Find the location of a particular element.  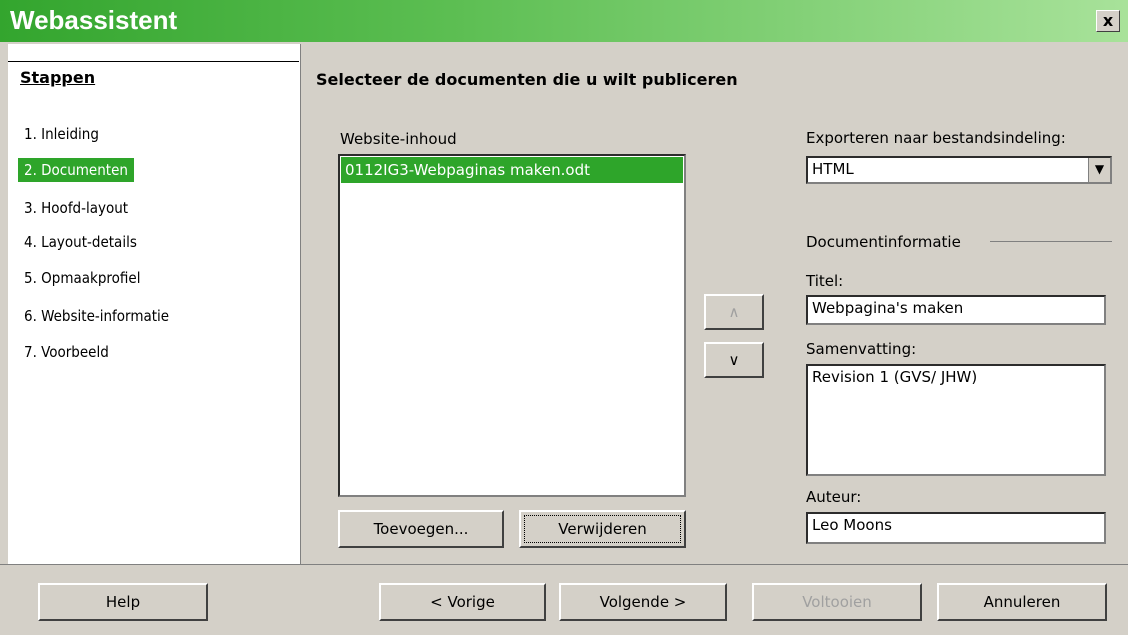

author-field: Leo Moons is located at coordinates (956, 528).